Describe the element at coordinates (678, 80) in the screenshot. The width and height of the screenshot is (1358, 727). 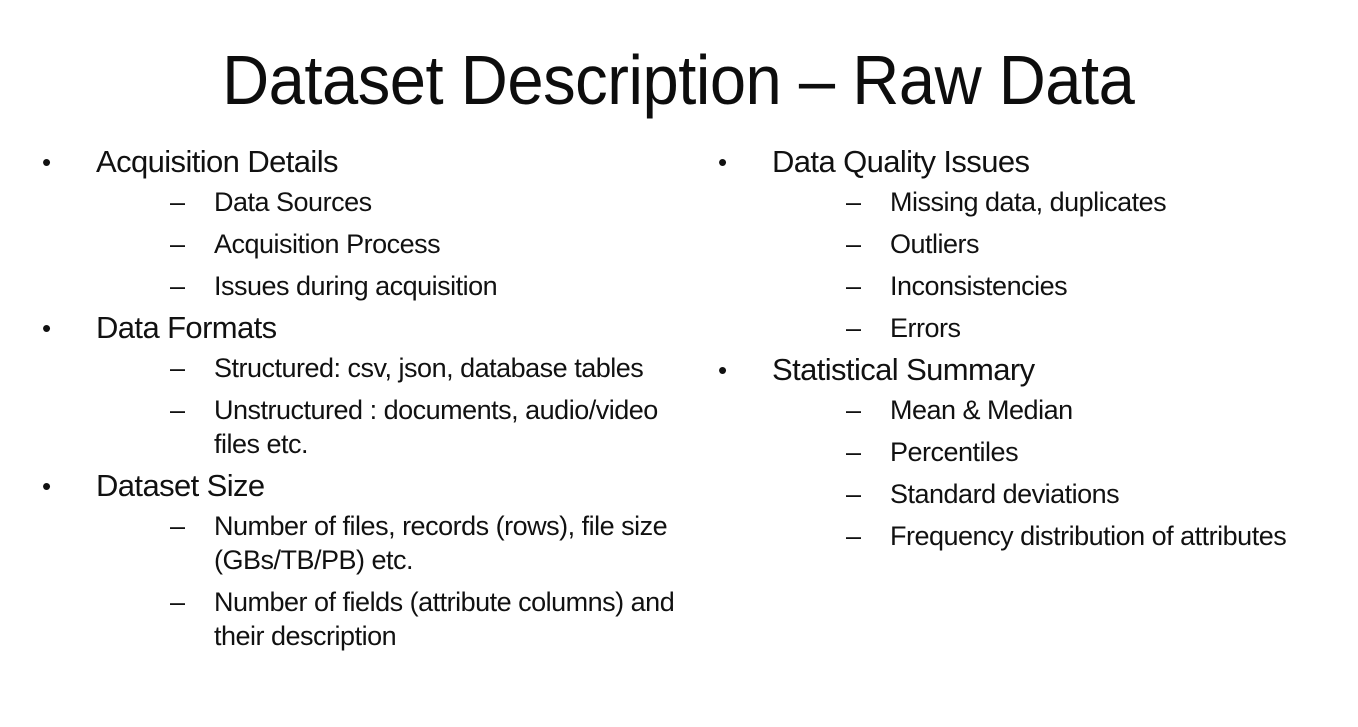
I see `slide-title: Dataset Description – Raw Data` at that location.